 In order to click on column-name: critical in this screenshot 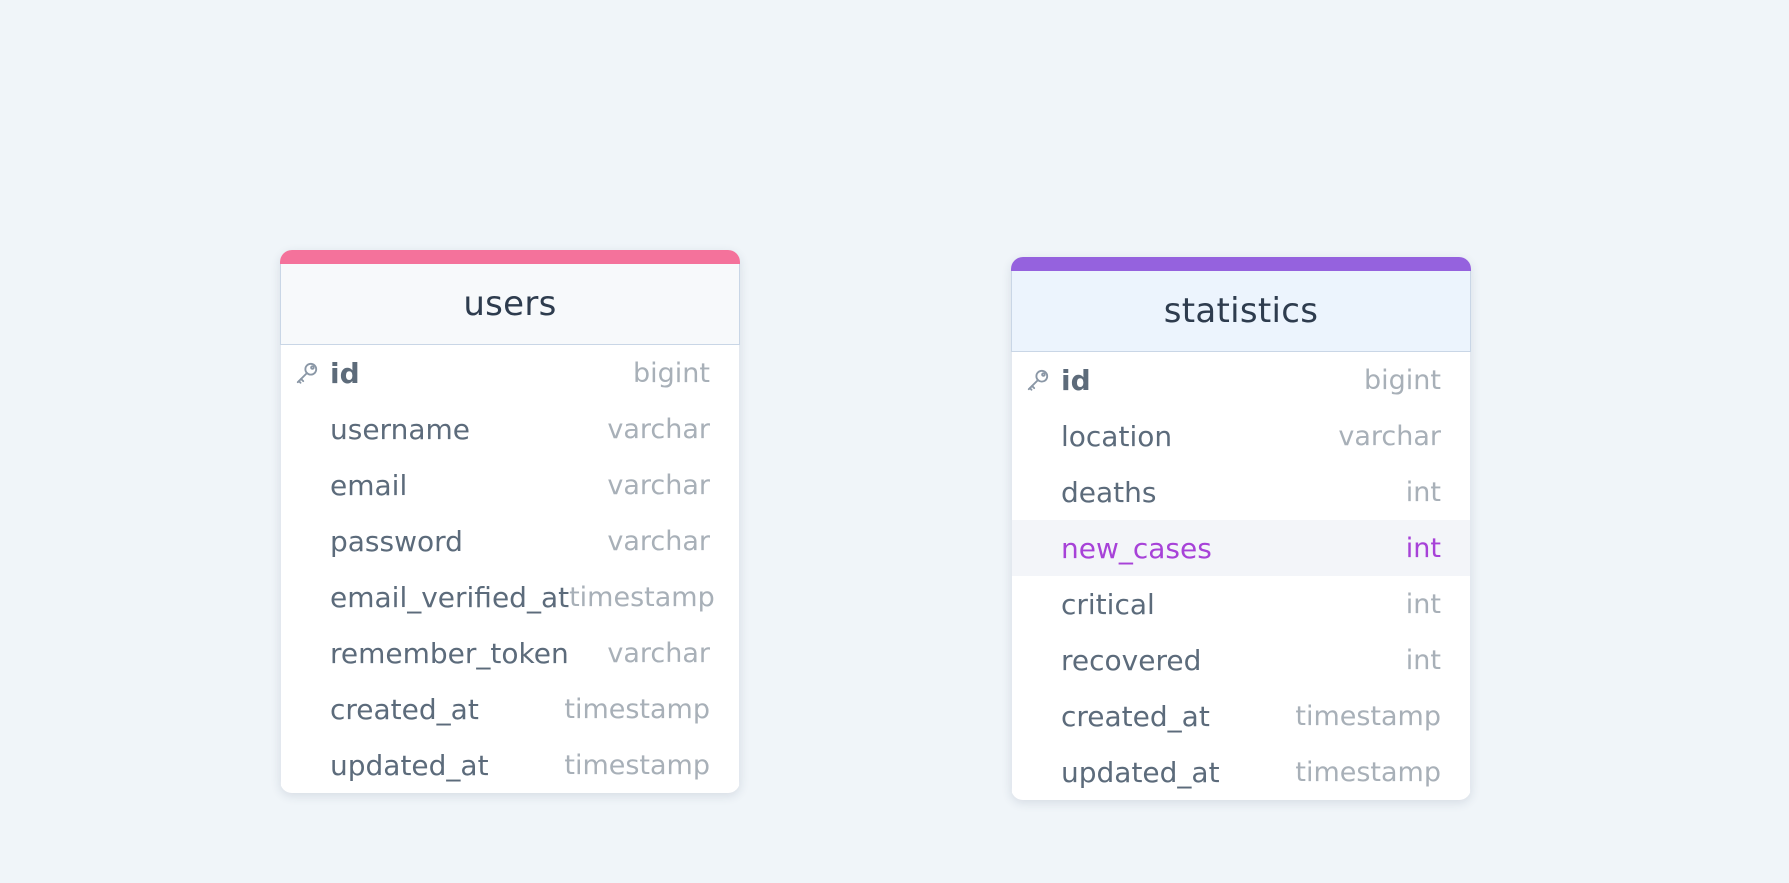, I will do `click(1108, 604)`.